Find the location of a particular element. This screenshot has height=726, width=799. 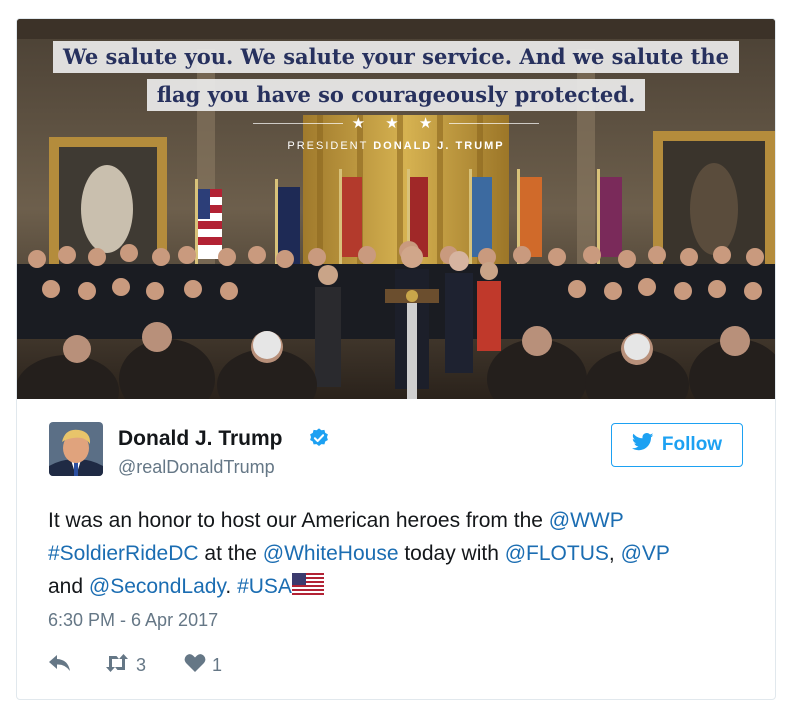

mention-whitehouse: @WhiteHouse is located at coordinates (331, 553).